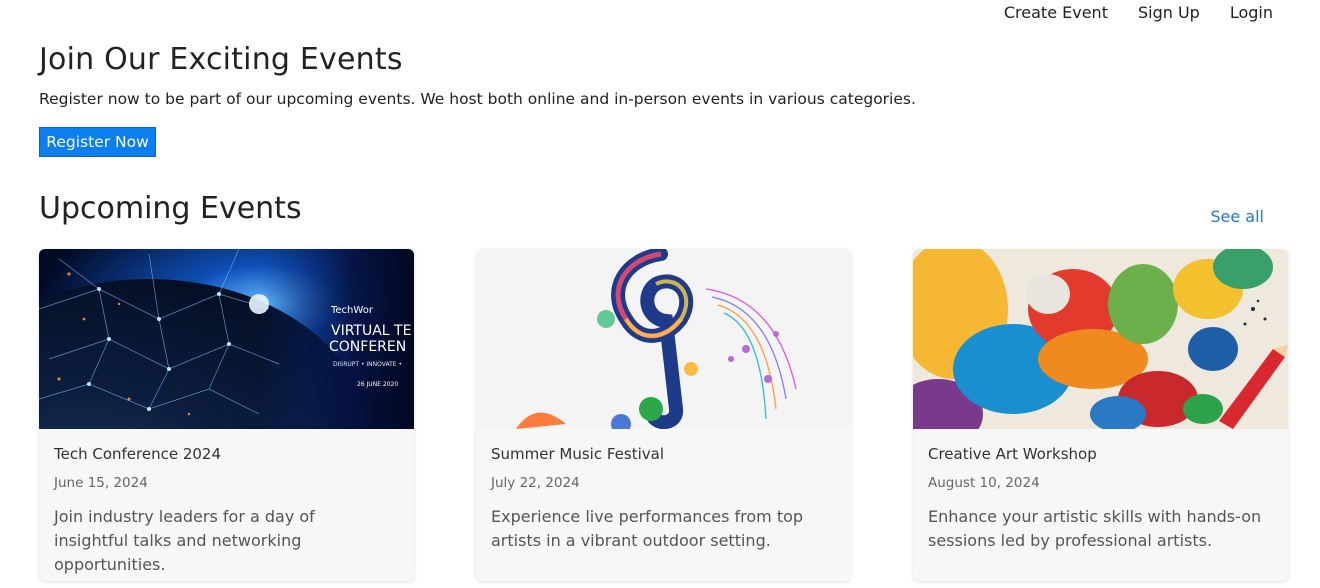 The image size is (1320, 588). Describe the element at coordinates (535, 483) in the screenshot. I see `event-date: July 22, 2024` at that location.